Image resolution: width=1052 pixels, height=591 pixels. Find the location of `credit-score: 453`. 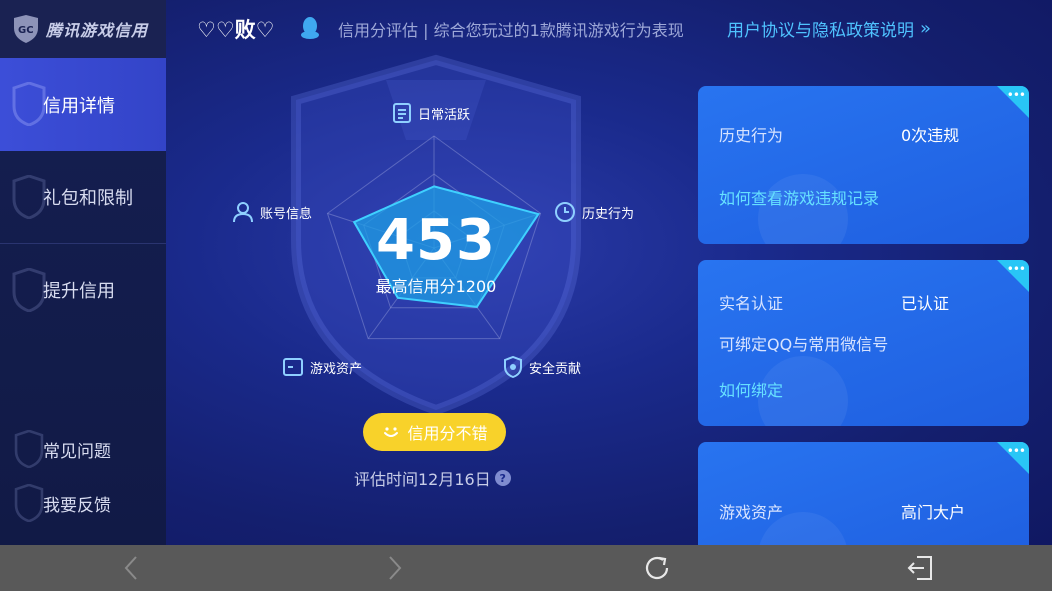

credit-score: 453 is located at coordinates (436, 240).